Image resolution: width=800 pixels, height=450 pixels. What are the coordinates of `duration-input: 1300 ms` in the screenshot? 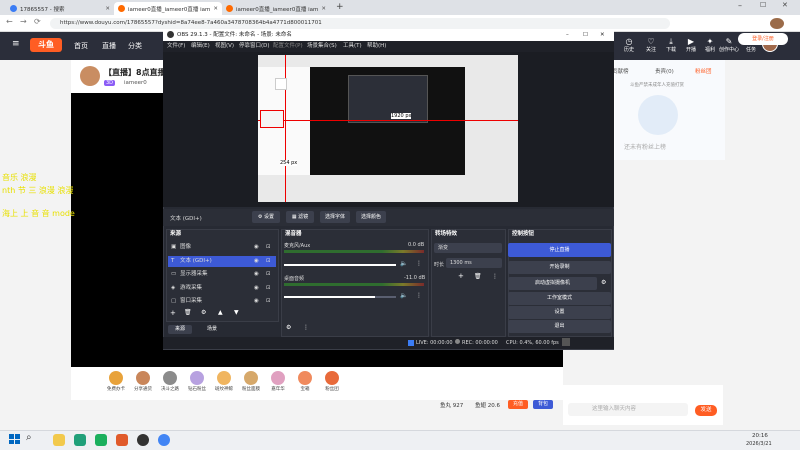 It's located at (474, 263).